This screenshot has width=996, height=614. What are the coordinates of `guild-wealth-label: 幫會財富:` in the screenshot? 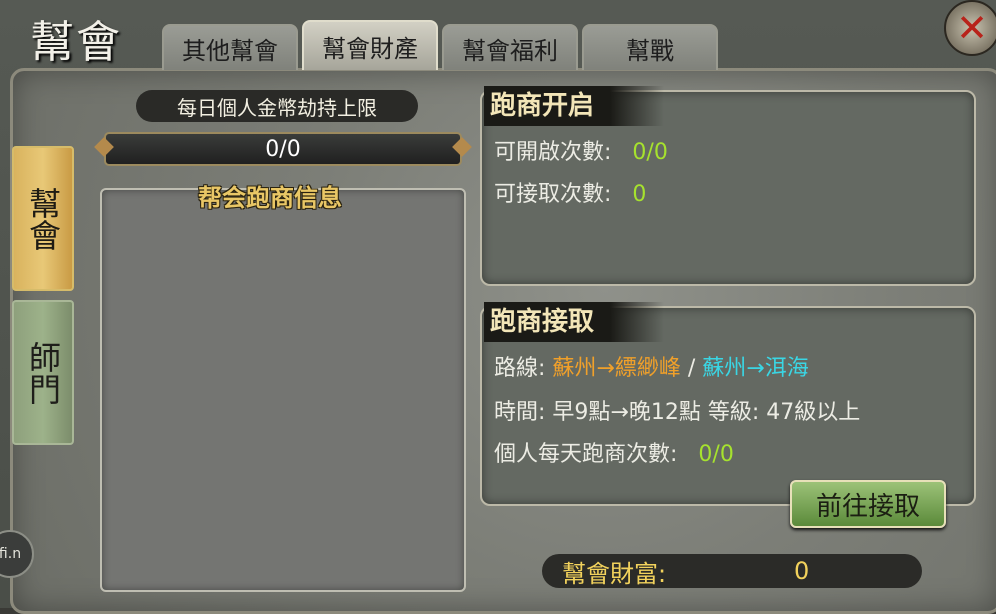 It's located at (614, 573).